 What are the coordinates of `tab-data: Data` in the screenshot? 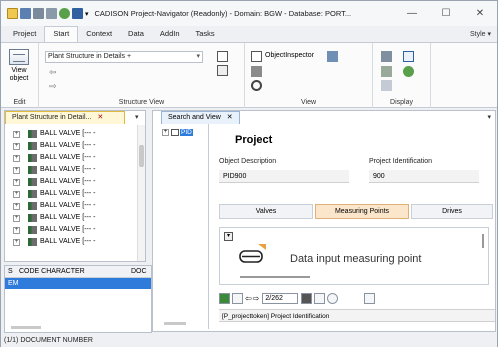 It's located at (136, 34).